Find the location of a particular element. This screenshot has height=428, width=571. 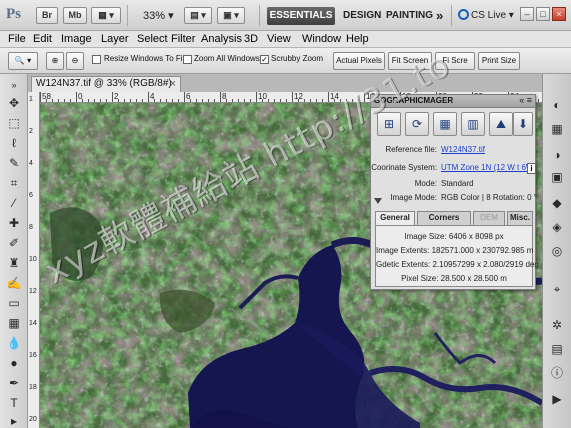

cs-live-icon is located at coordinates (463, 14).